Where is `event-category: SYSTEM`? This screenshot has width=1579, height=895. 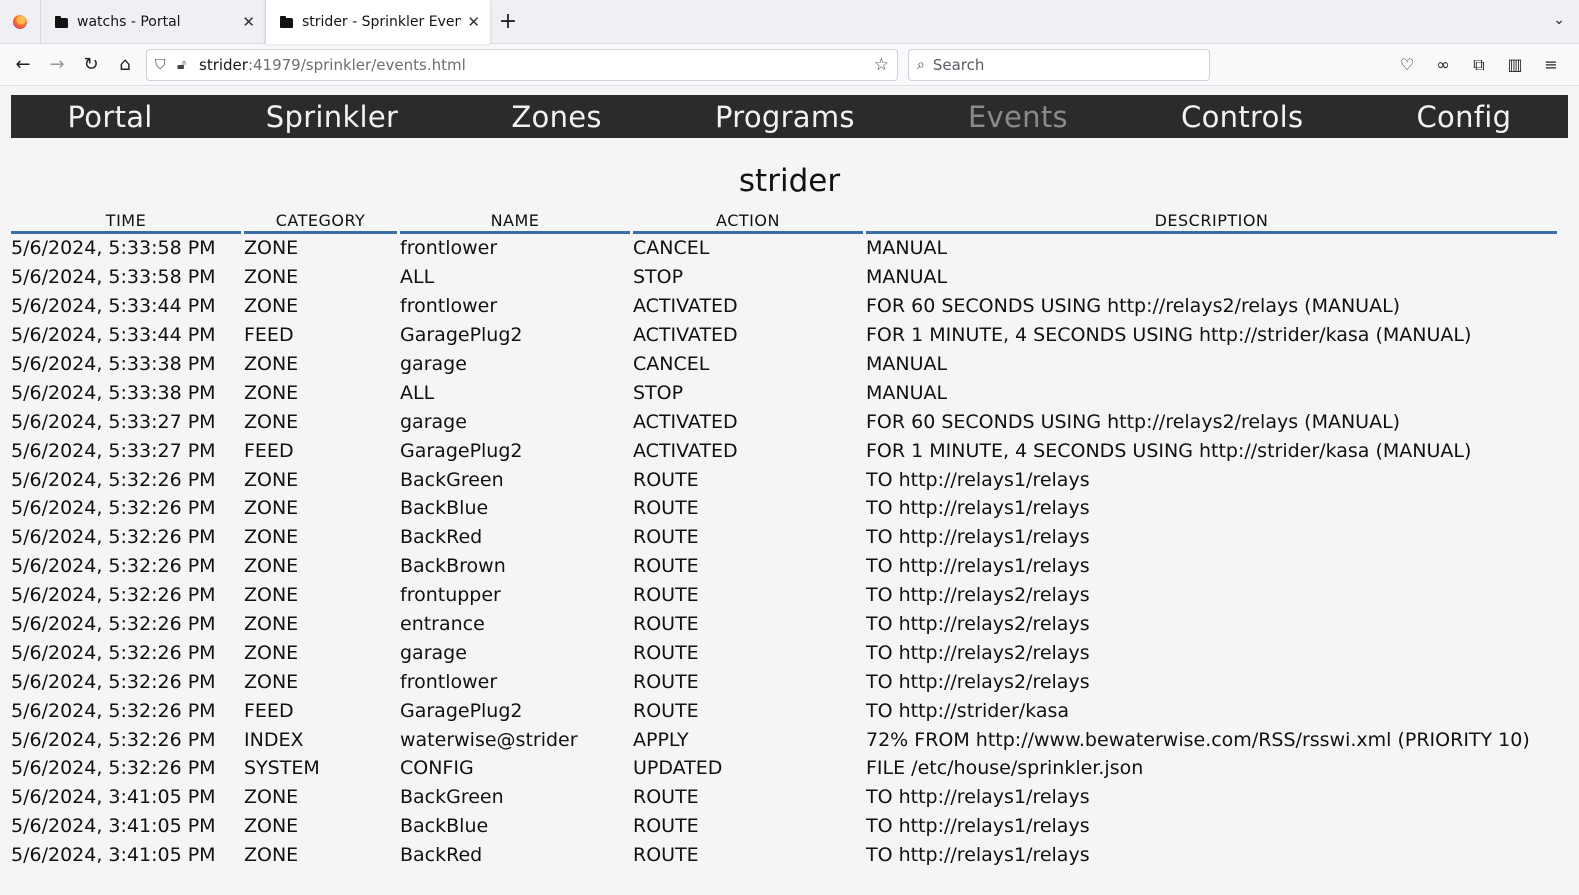
event-category: SYSTEM is located at coordinates (282, 768).